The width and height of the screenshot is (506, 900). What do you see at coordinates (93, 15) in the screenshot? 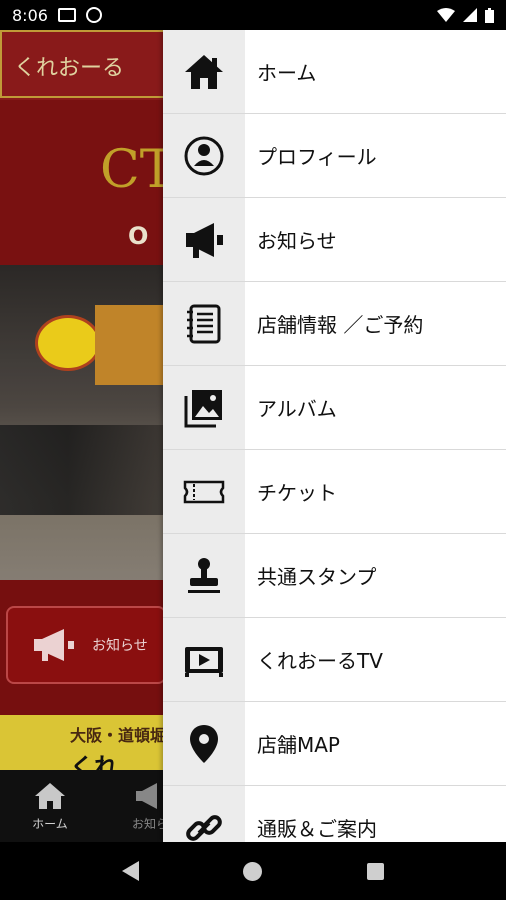
I see `sync-icon` at bounding box center [93, 15].